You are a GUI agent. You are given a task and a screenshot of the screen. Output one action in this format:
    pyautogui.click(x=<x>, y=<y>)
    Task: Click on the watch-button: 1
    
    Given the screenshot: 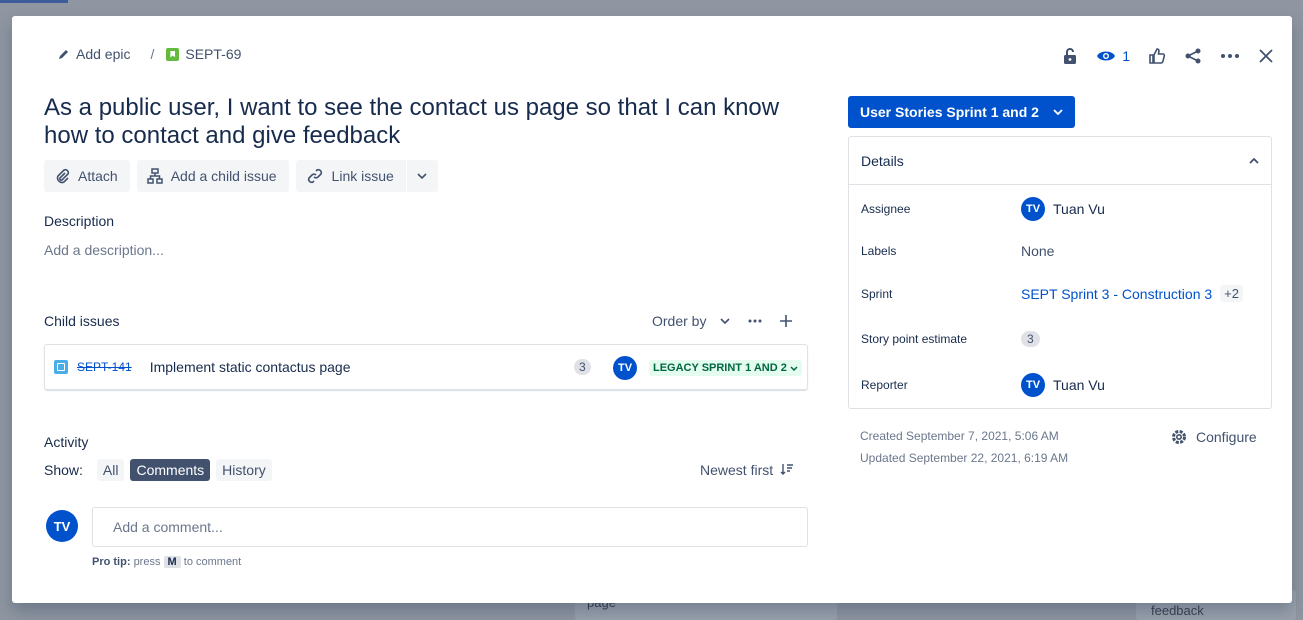 What is the action you would take?
    pyautogui.click(x=1113, y=56)
    